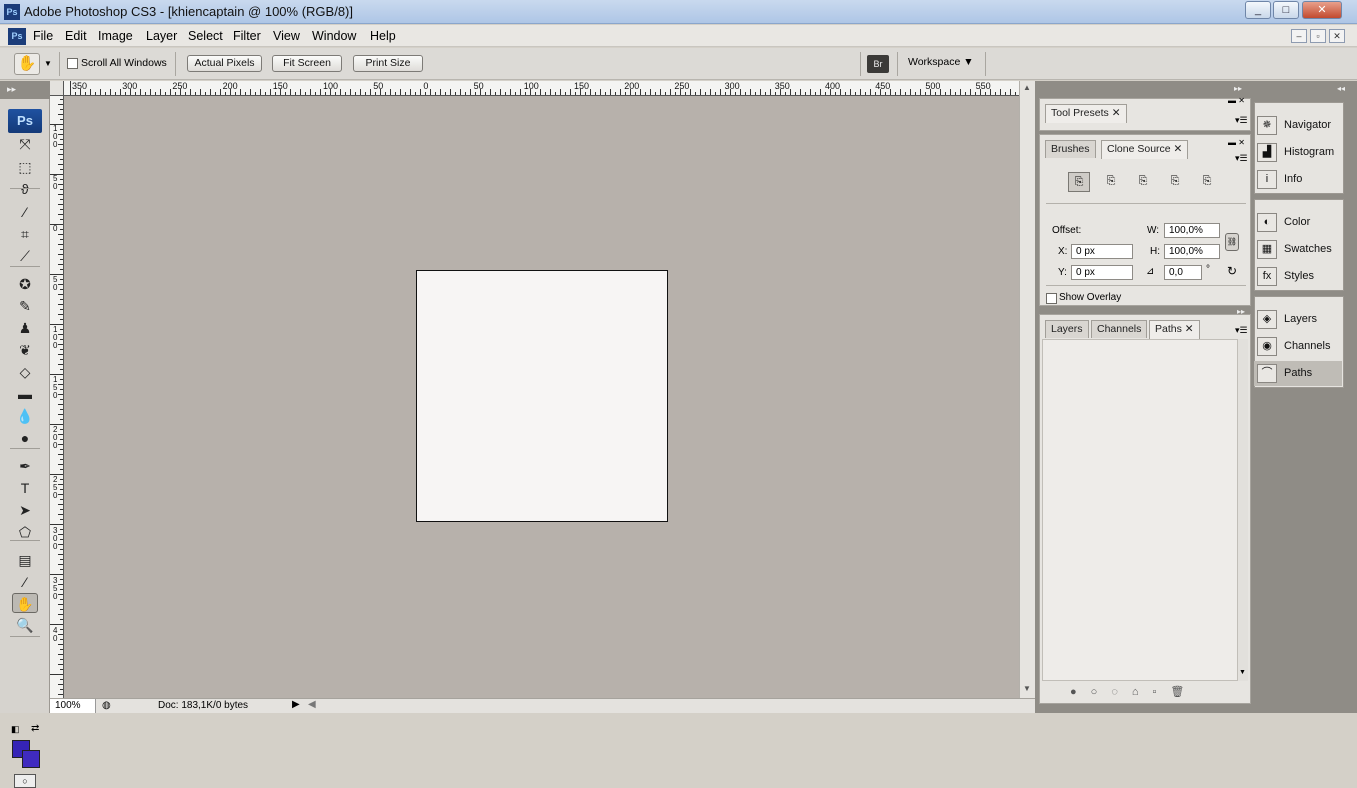 Image resolution: width=1357 pixels, height=788 pixels. What do you see at coordinates (1232, 271) in the screenshot?
I see `reset-transform-icon: ↻` at bounding box center [1232, 271].